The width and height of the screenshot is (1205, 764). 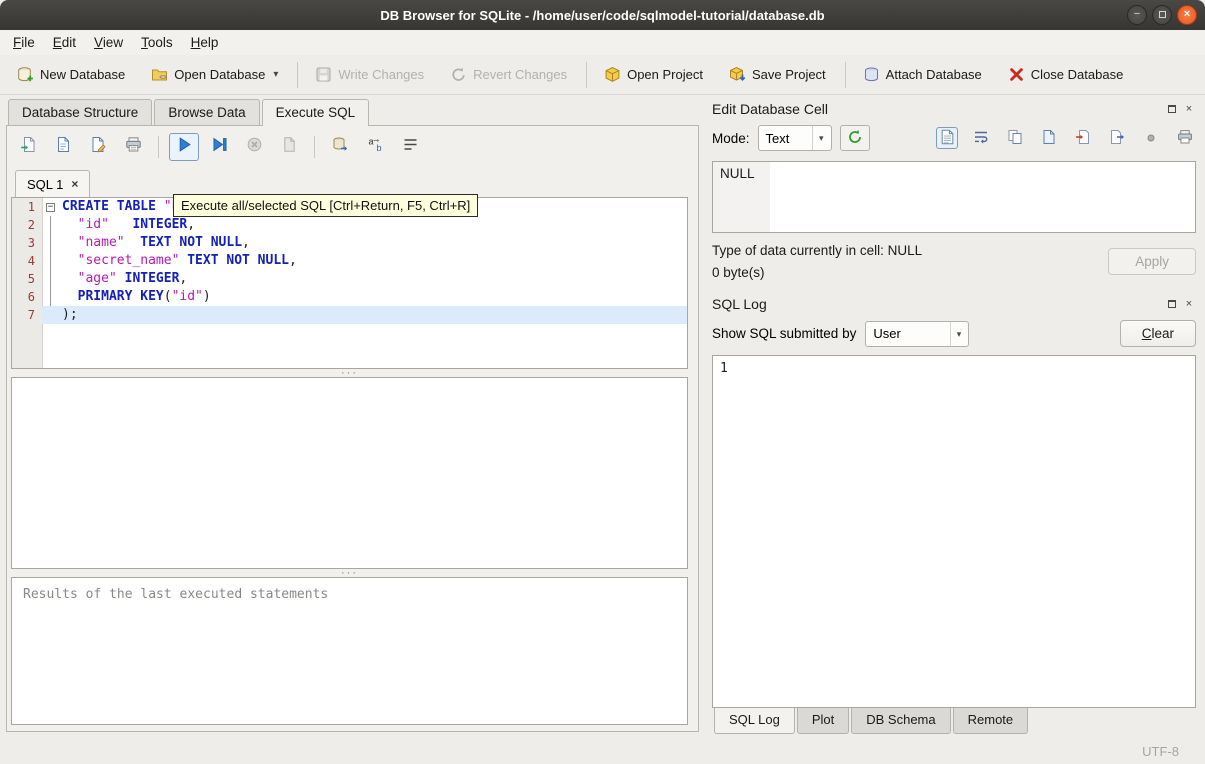 What do you see at coordinates (369, 74) in the screenshot?
I see `write-changes-button: Write Changes` at bounding box center [369, 74].